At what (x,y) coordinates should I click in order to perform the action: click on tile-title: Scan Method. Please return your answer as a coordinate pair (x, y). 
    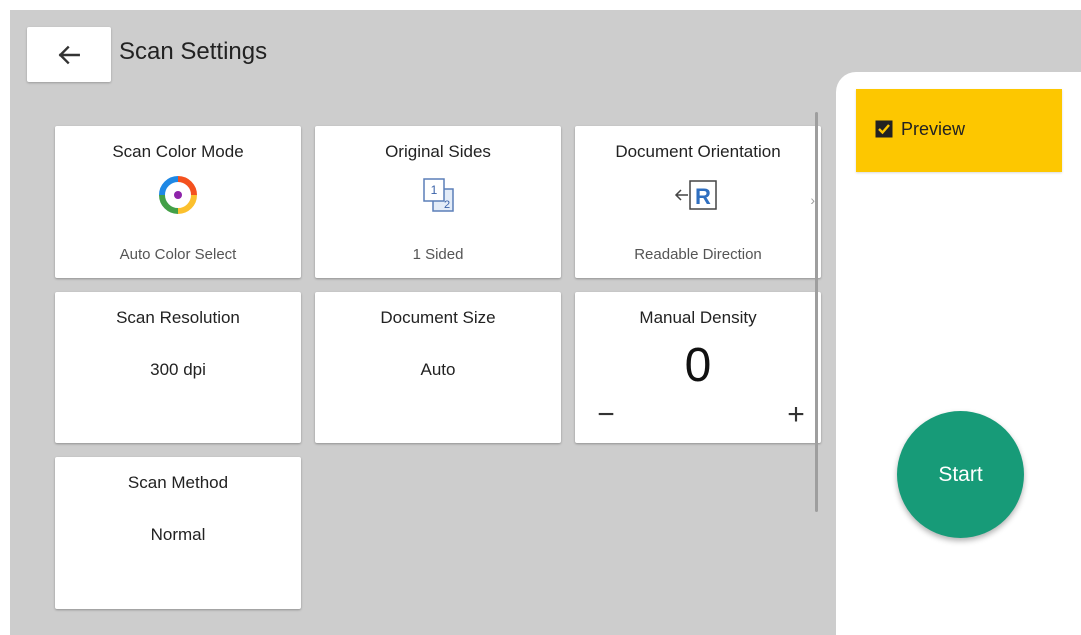
    Looking at the image, I should click on (178, 482).